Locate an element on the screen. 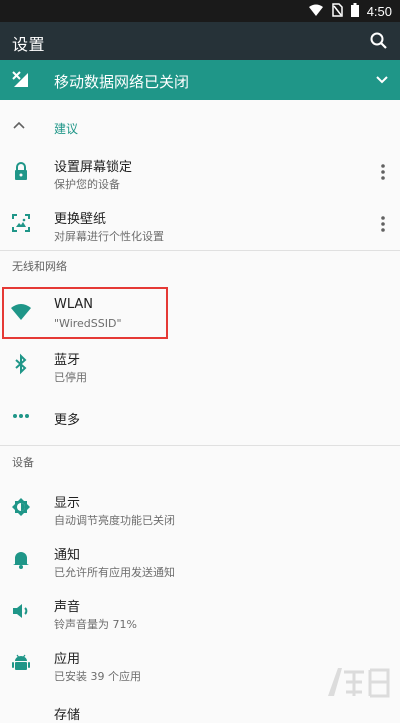 This screenshot has height=723, width=400. status-icons: 4:50 is located at coordinates (350, 11).